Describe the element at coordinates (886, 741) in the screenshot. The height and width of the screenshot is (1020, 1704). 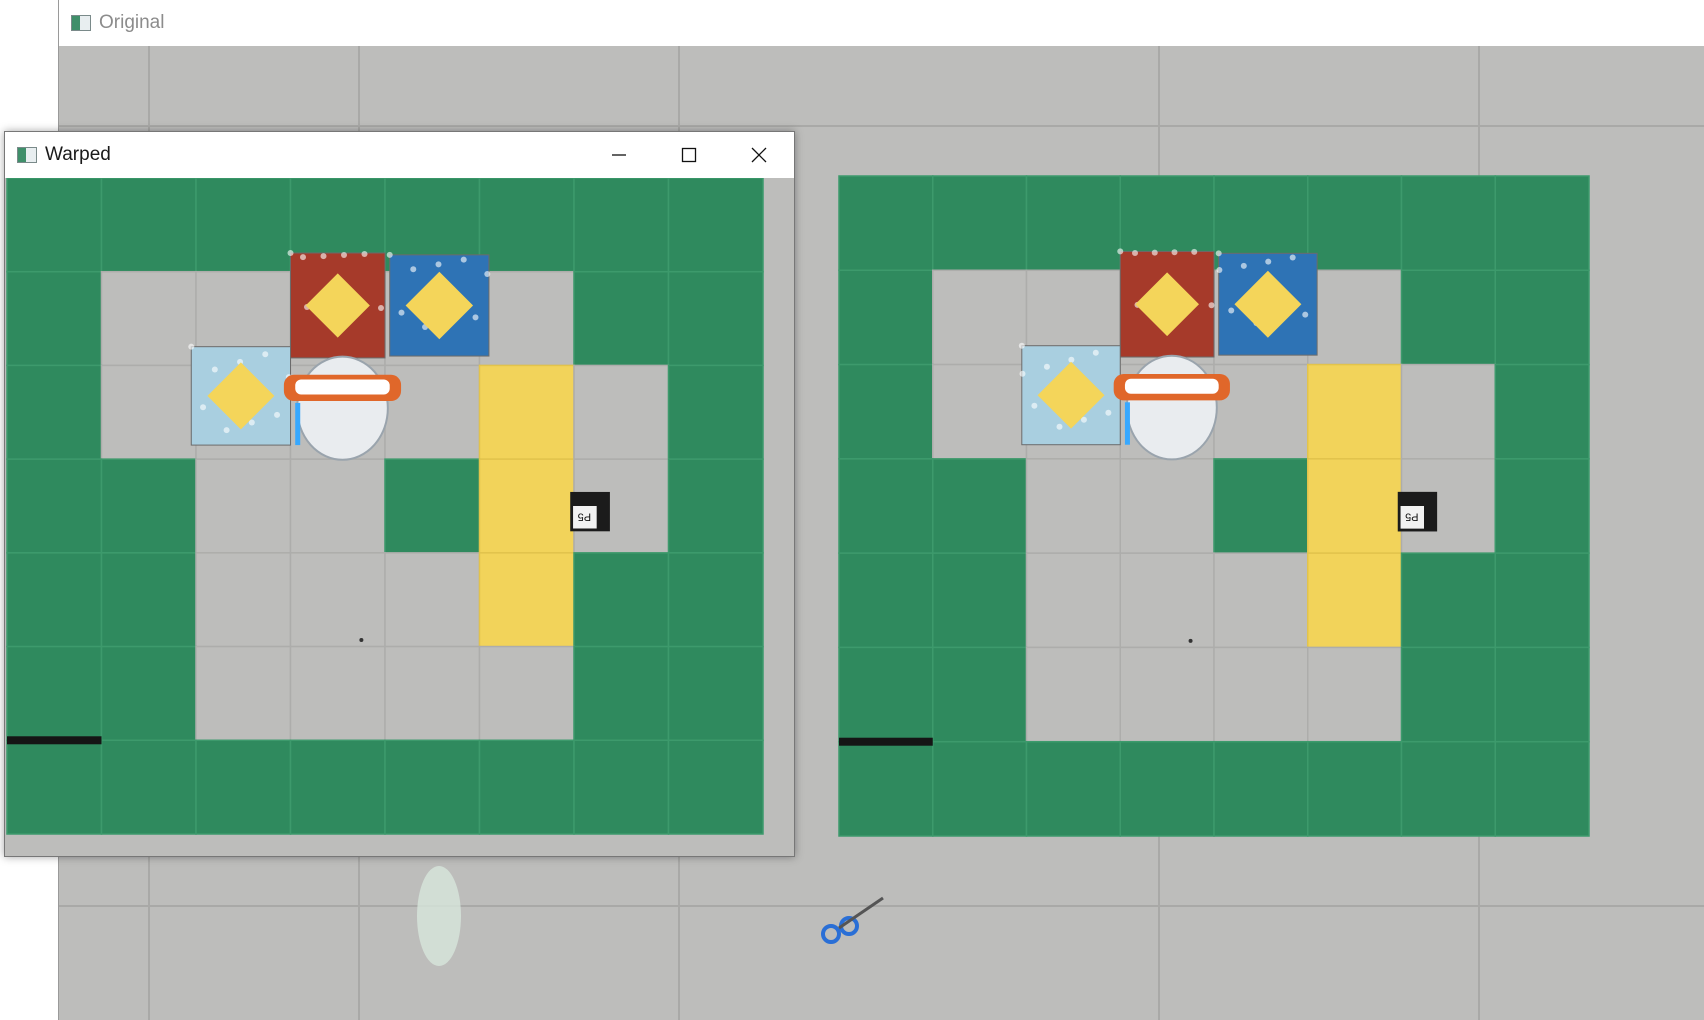
I see `start-line` at that location.